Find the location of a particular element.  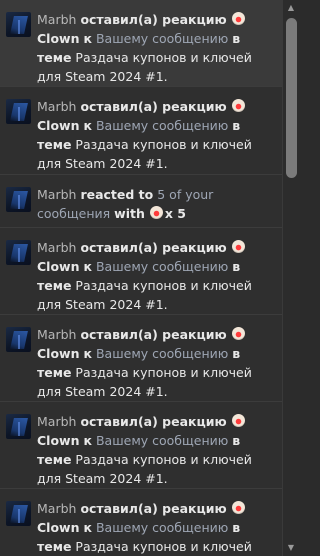

scroll-up-arrow-icon: ▲ is located at coordinates (291, 8).